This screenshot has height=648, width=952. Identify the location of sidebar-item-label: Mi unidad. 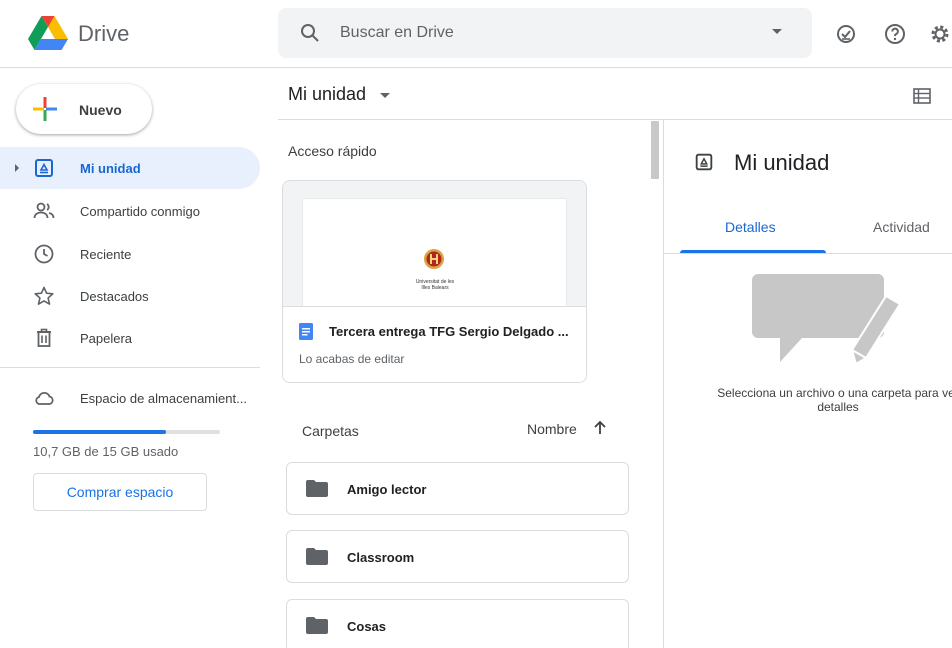
(110, 168).